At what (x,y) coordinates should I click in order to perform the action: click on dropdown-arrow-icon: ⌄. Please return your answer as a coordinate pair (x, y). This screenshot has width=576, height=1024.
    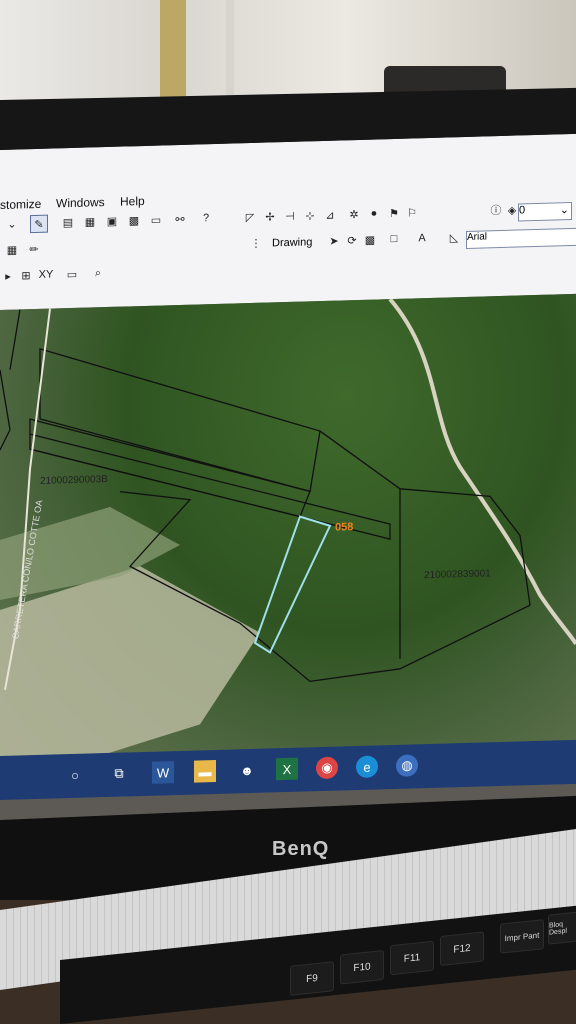
    Looking at the image, I should click on (12, 223).